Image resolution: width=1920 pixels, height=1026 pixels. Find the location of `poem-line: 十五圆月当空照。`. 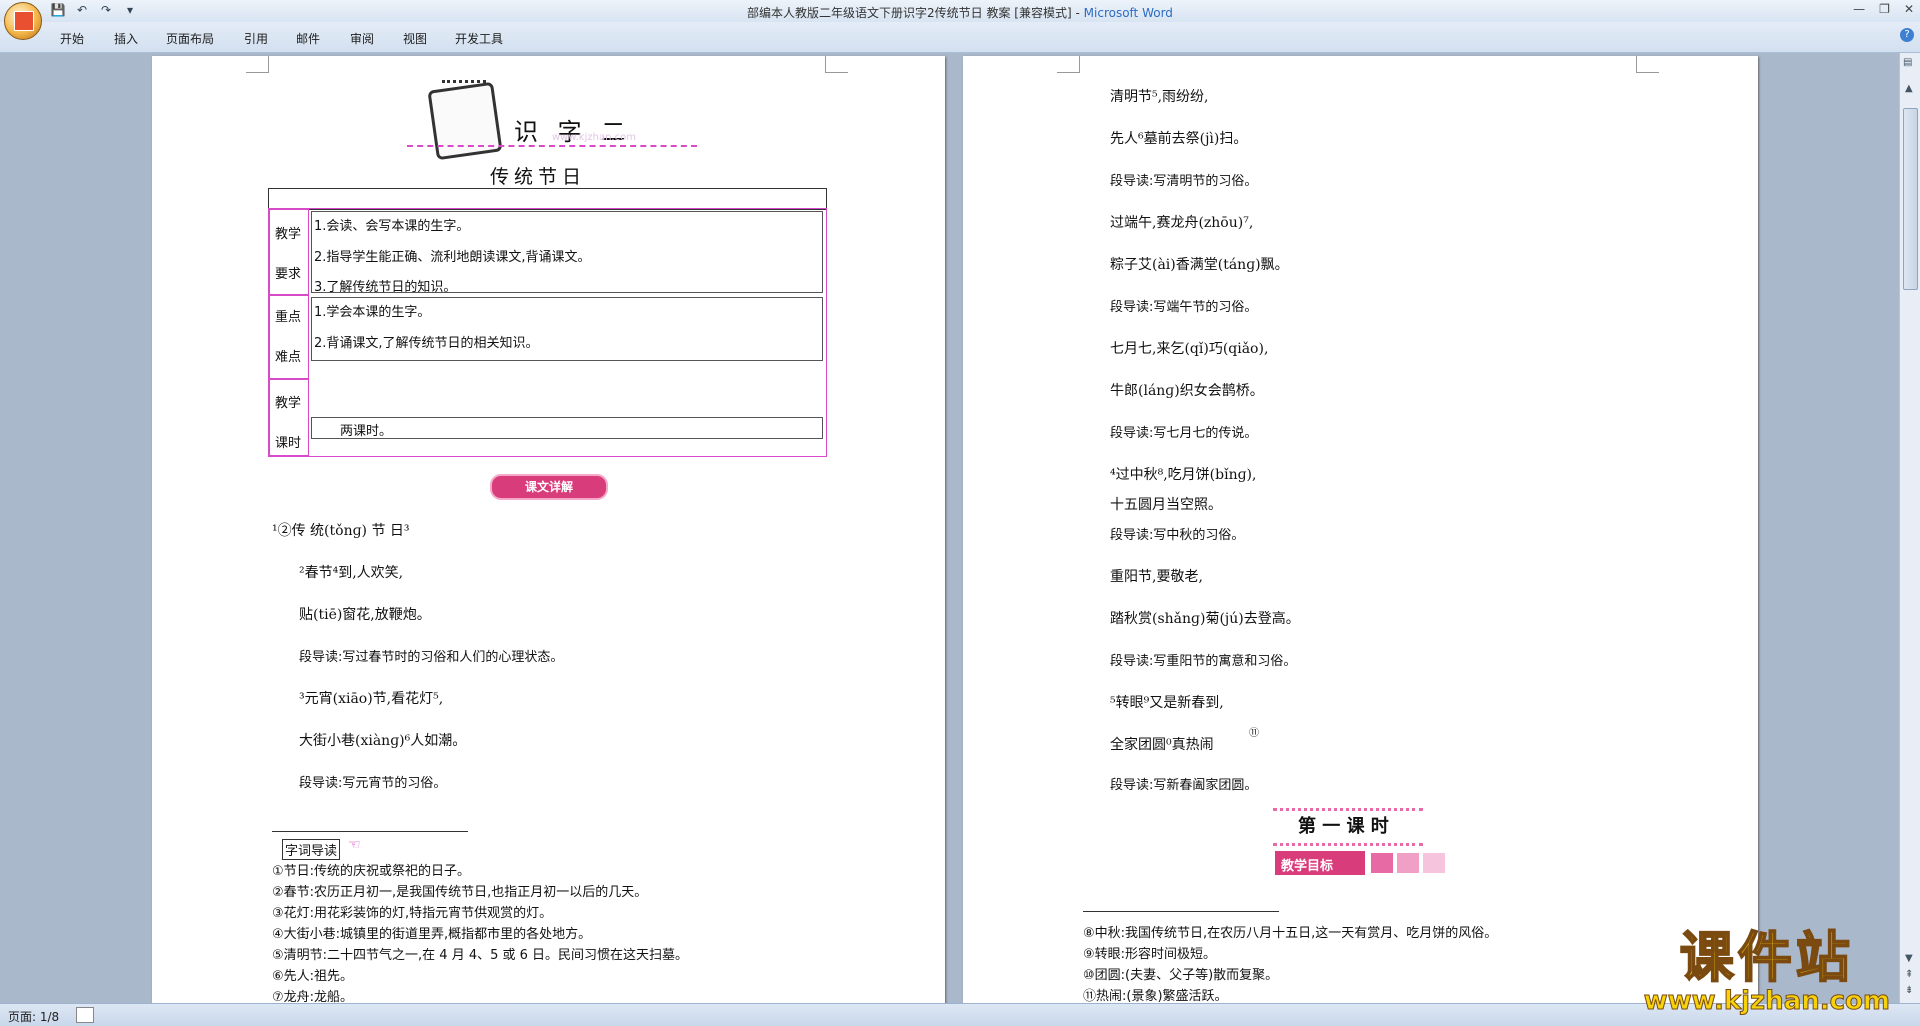

poem-line: 十五圆月当空照。 is located at coordinates (1166, 505).